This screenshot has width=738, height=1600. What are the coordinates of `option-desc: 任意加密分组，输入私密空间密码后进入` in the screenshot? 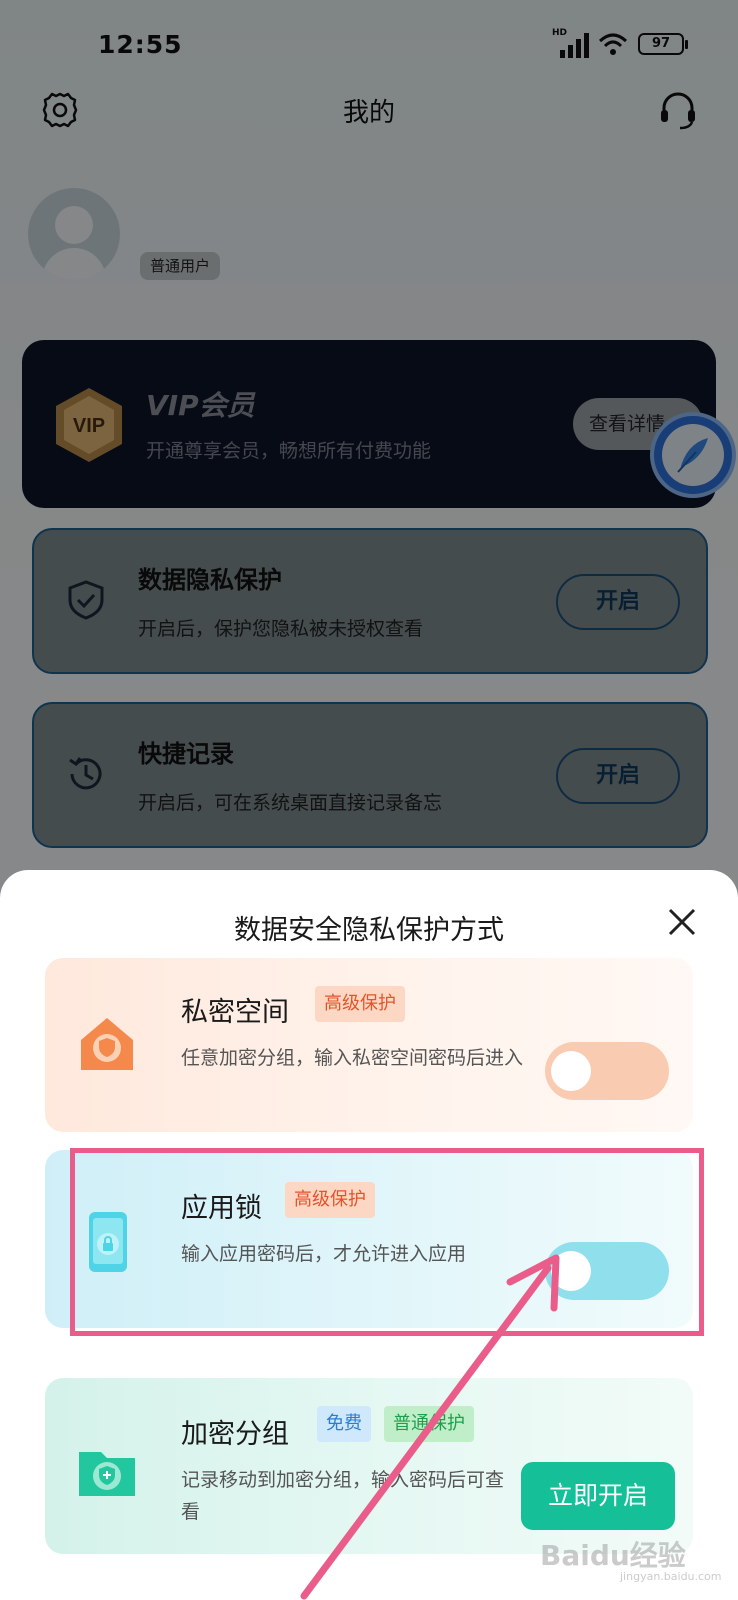 It's located at (352, 1058).